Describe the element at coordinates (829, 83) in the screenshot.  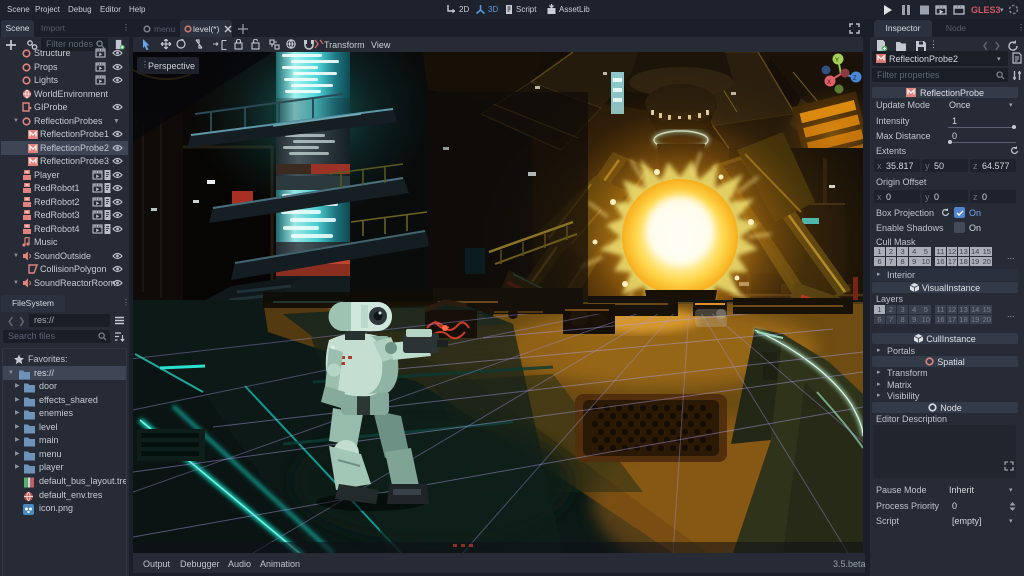
I see `svg-text: X` at that location.